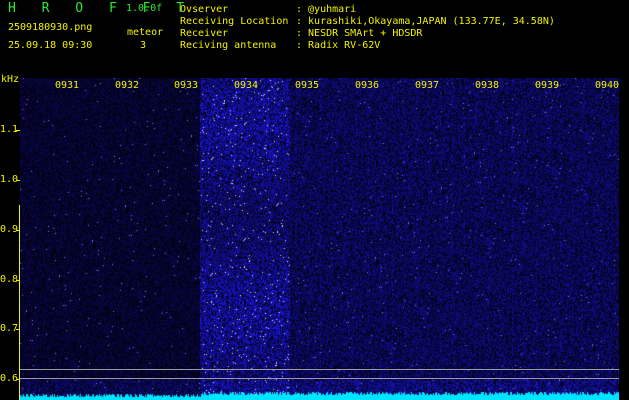  What do you see at coordinates (319, 378) in the screenshot?
I see `reference-line-lower` at bounding box center [319, 378].